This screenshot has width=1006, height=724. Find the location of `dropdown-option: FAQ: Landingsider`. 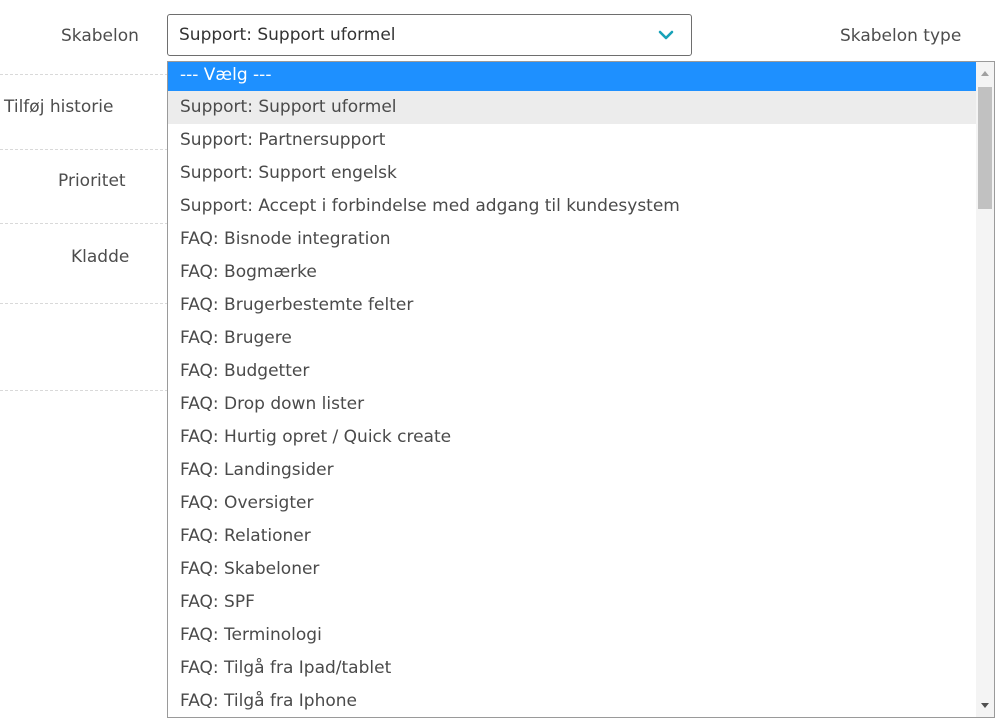

dropdown-option: FAQ: Landingsider is located at coordinates (572, 470).